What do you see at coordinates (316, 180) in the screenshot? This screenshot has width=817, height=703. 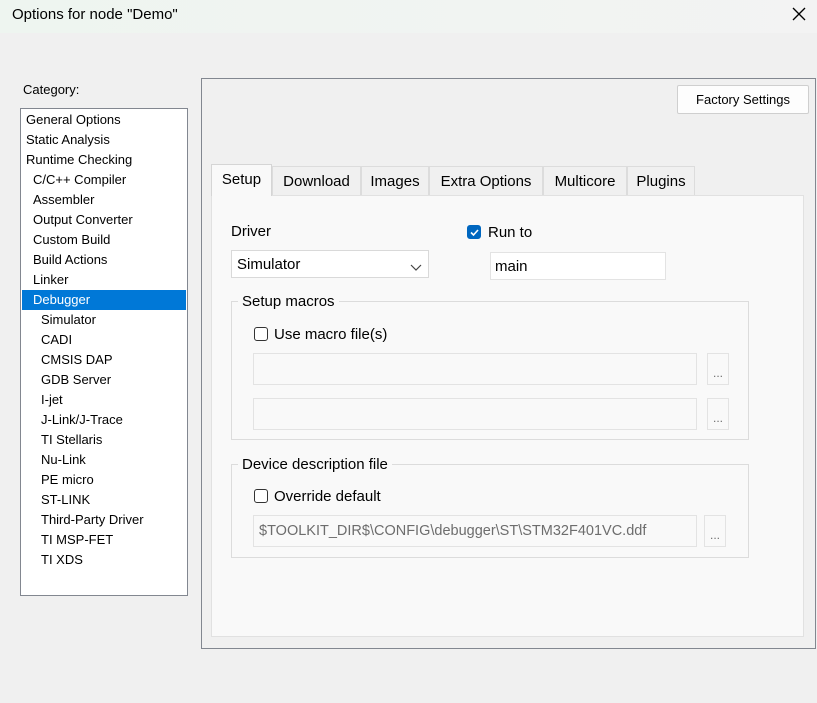 I see `tab-download: Download` at bounding box center [316, 180].